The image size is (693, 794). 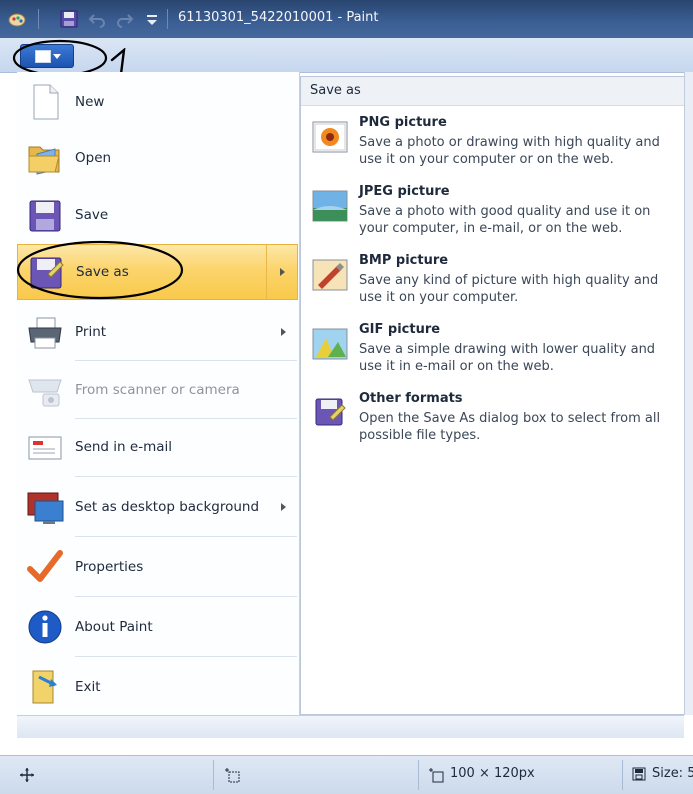 I want to click on file-size-icon, so click(x=639, y=774).